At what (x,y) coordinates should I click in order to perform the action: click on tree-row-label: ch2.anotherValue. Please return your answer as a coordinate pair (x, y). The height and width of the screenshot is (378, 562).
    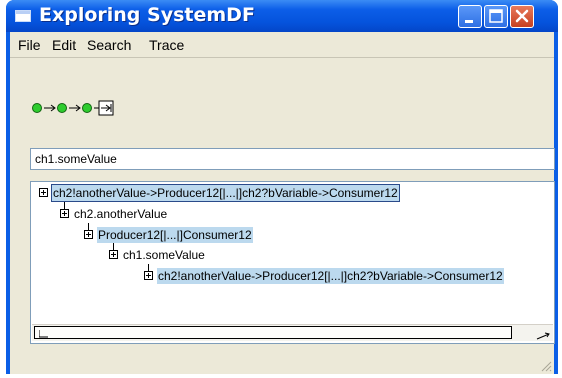
    Looking at the image, I should click on (121, 214).